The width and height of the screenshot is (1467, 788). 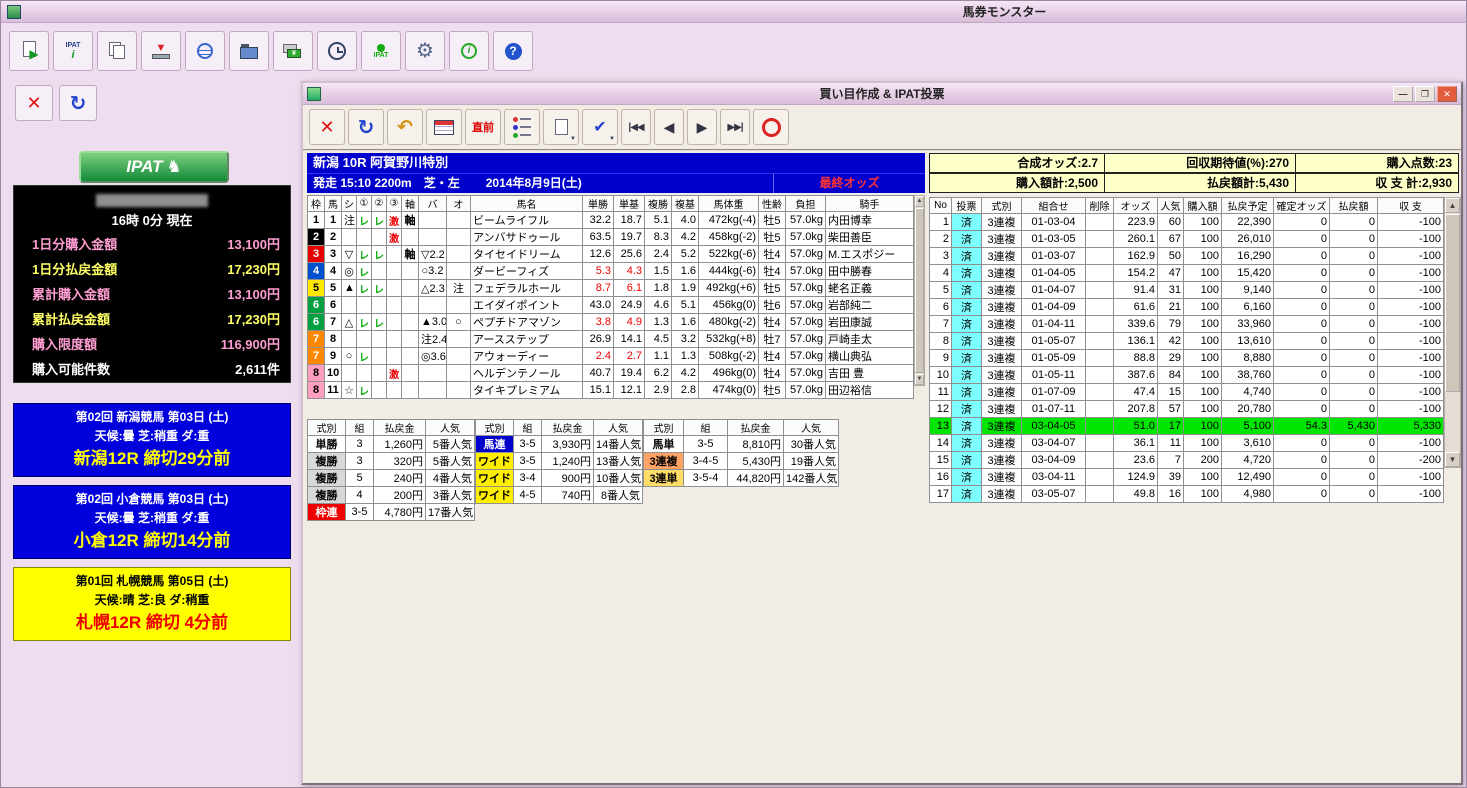 What do you see at coordinates (425, 51) in the screenshot?
I see `settings-button: ⚙` at bounding box center [425, 51].